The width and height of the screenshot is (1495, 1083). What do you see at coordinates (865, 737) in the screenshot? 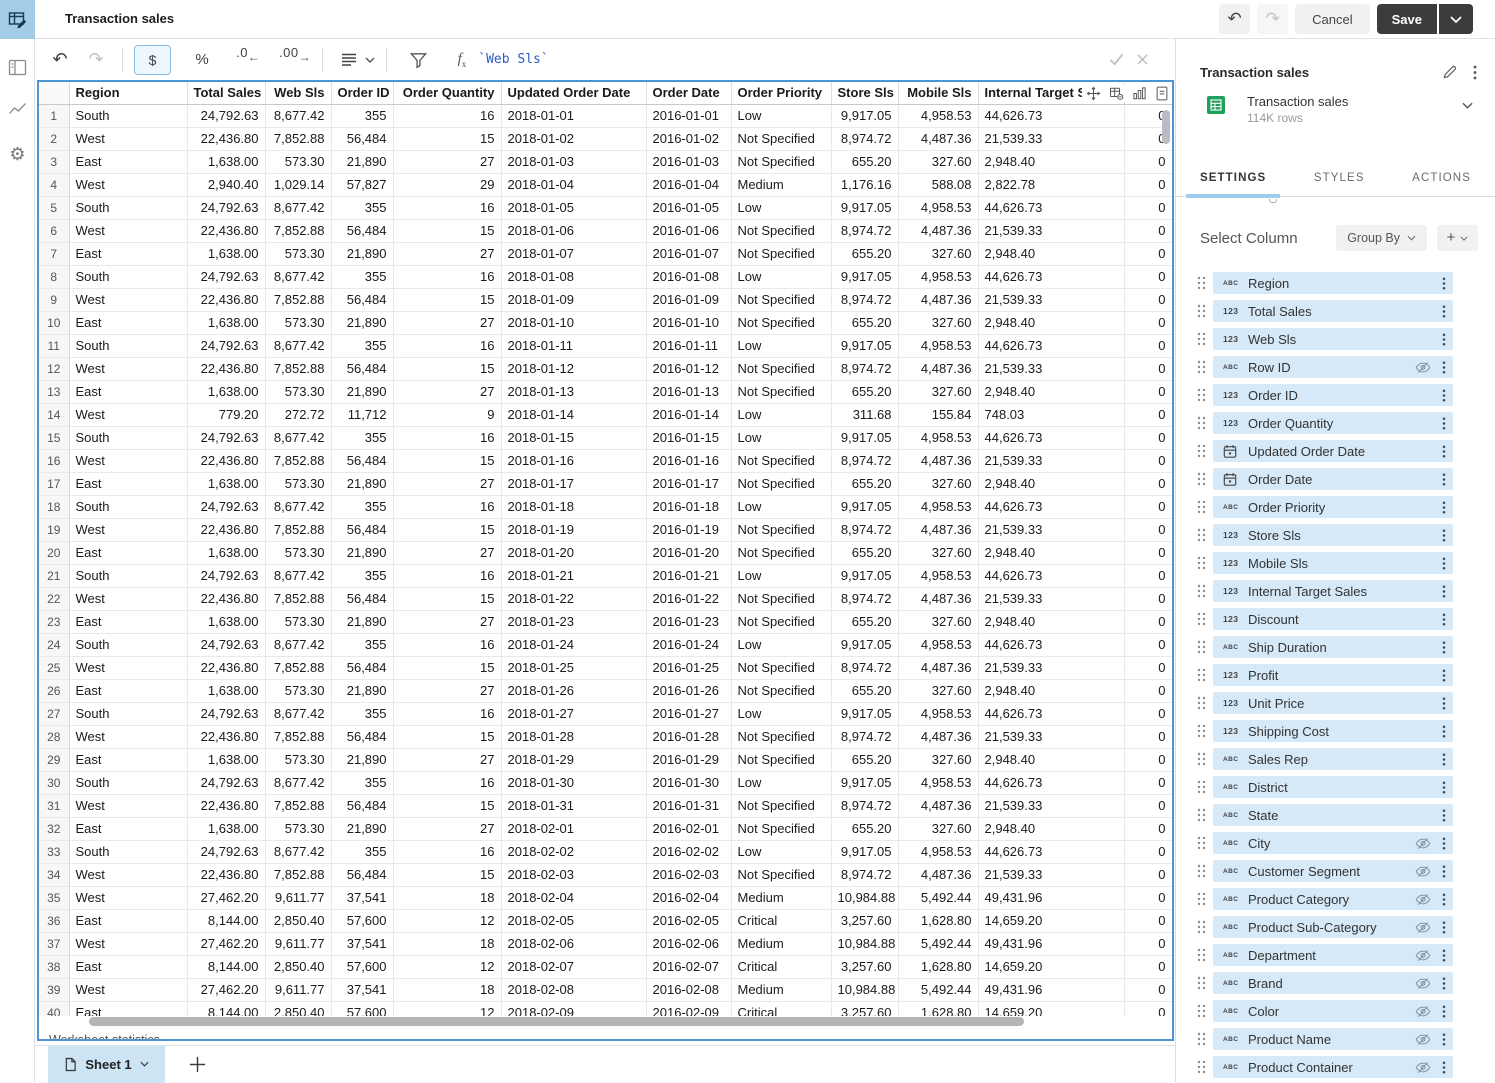
I see `cell: 8,974.72` at bounding box center [865, 737].